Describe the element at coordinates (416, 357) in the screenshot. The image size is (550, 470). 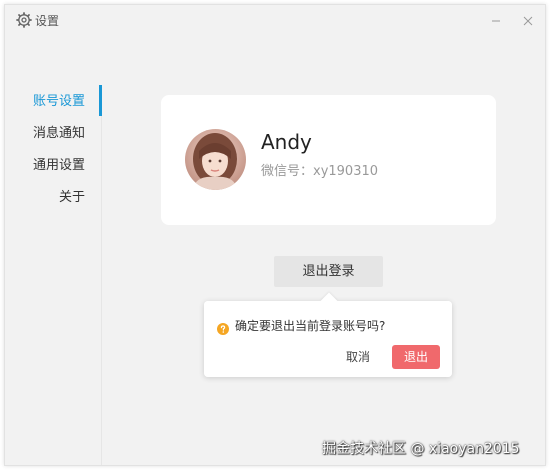
I see `confirm-logout-button: 退出` at that location.